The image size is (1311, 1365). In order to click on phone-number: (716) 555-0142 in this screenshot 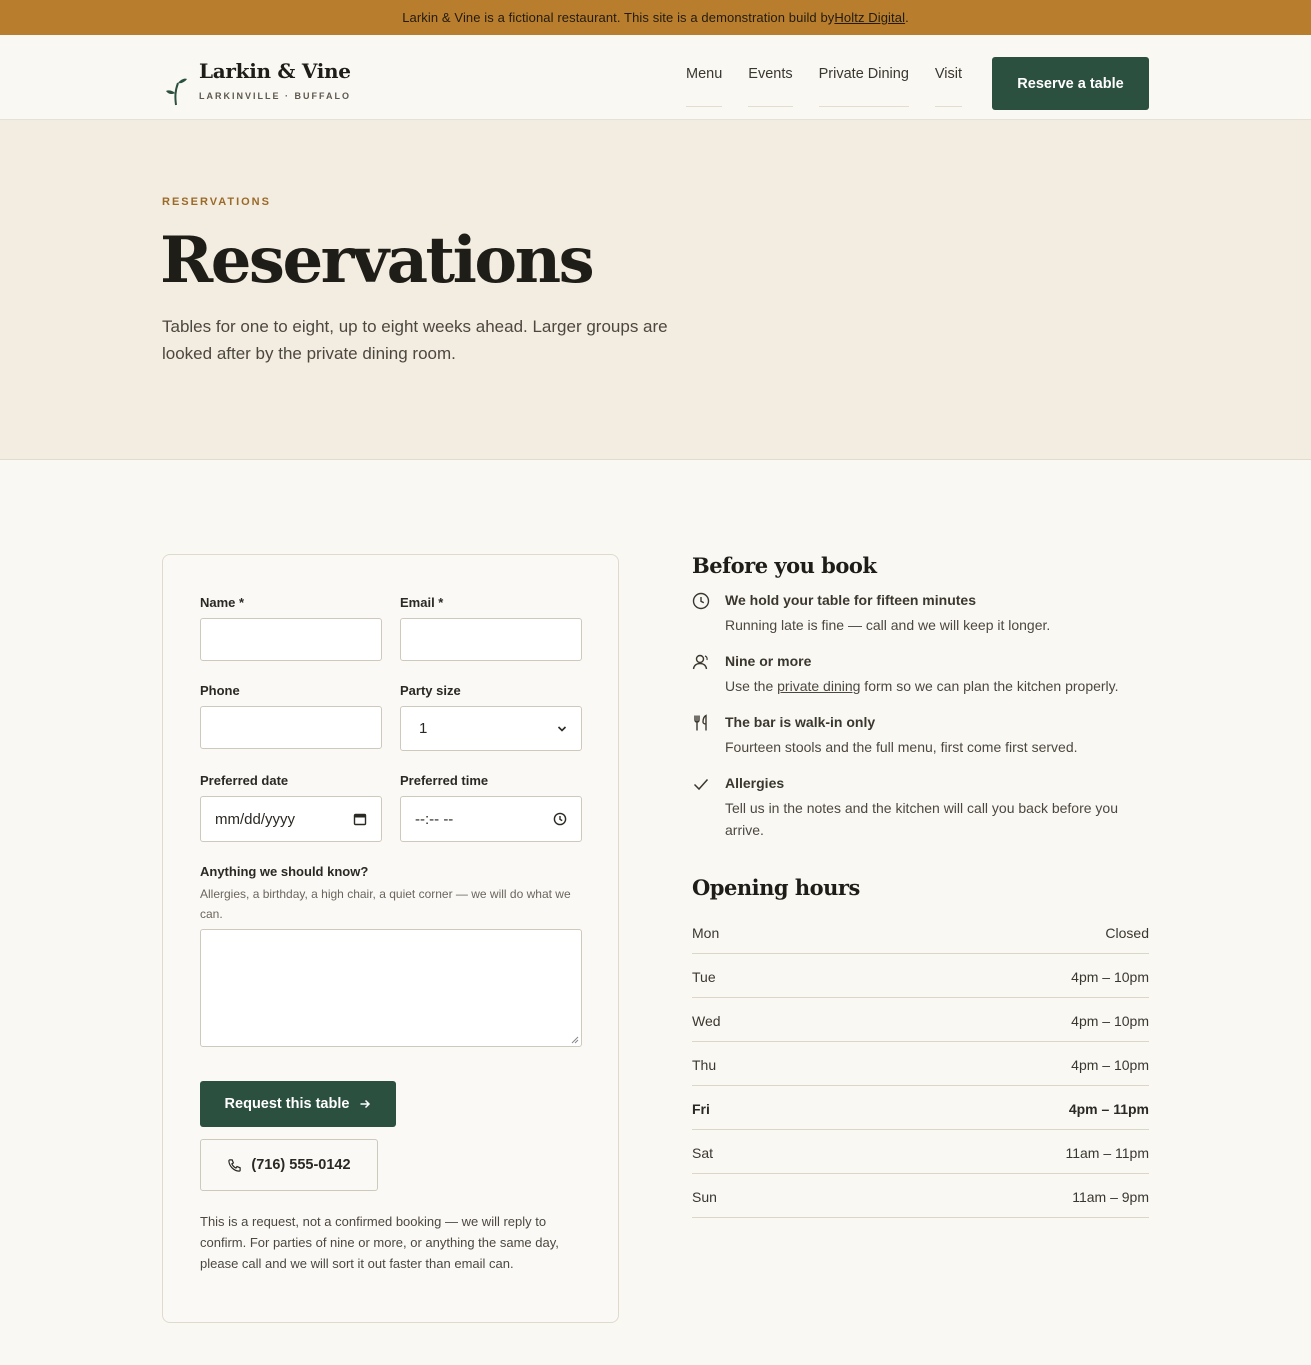, I will do `click(301, 1165)`.